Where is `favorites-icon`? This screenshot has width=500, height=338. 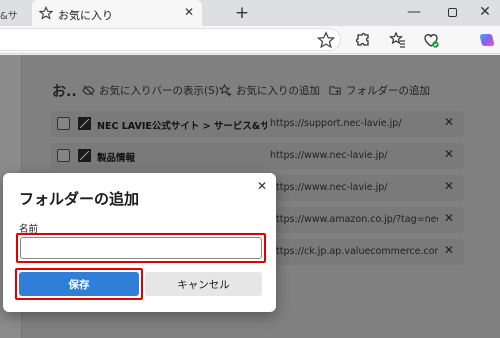 favorites-icon is located at coordinates (398, 40).